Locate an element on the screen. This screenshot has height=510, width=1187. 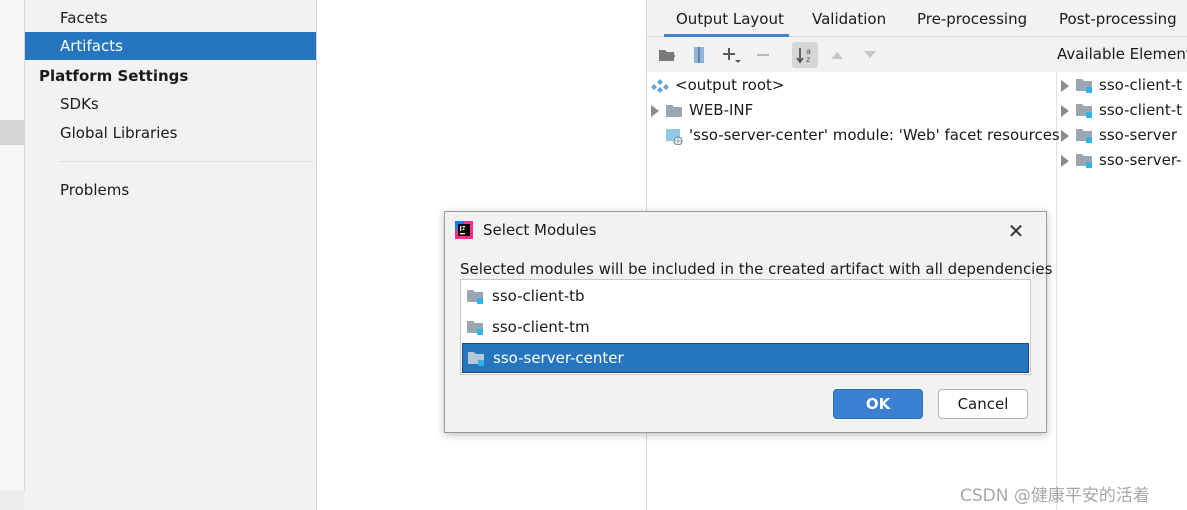
sidebar-item-sdks: SDKs is located at coordinates (170, 104).